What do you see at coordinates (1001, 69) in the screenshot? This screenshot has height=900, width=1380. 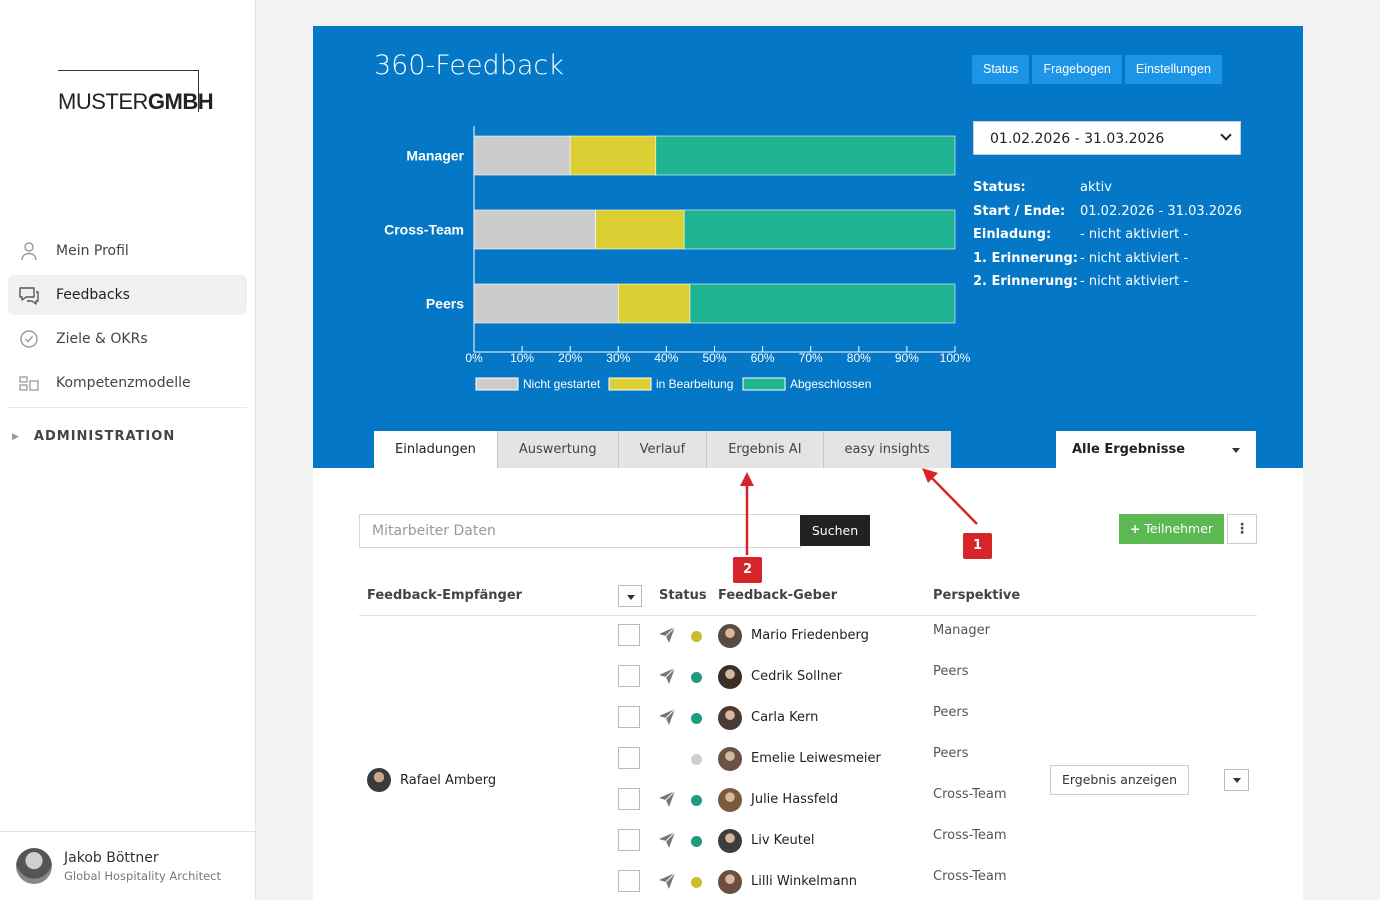 I see `status-button: Status` at bounding box center [1001, 69].